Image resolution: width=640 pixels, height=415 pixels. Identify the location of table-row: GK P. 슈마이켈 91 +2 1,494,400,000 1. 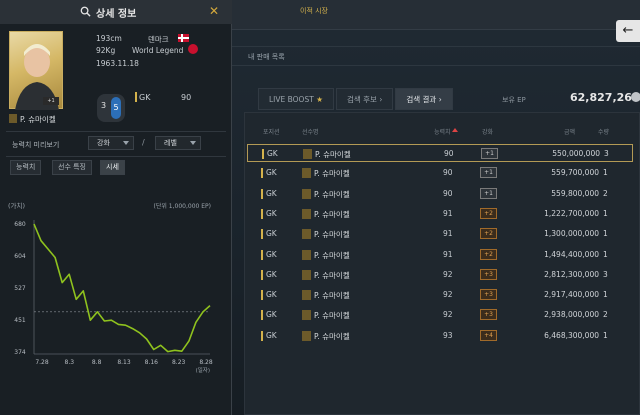
(440, 255).